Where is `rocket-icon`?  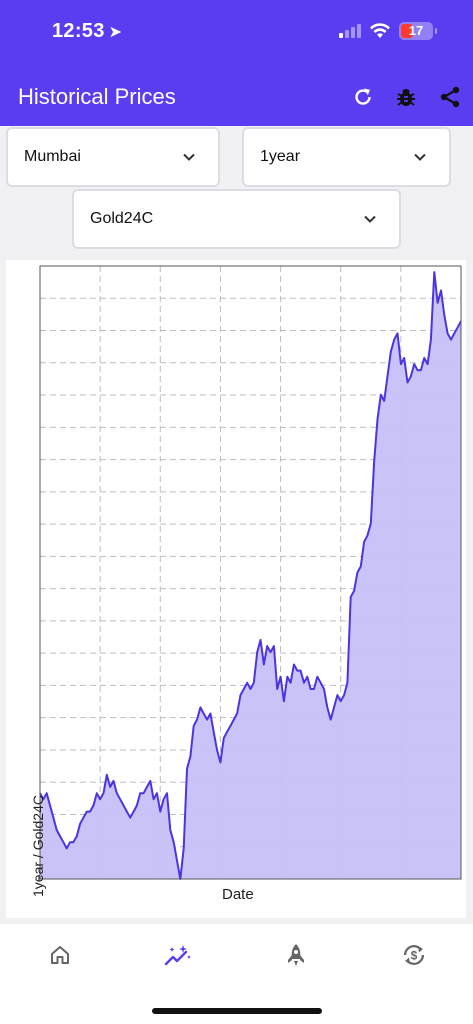 rocket-icon is located at coordinates (296, 955).